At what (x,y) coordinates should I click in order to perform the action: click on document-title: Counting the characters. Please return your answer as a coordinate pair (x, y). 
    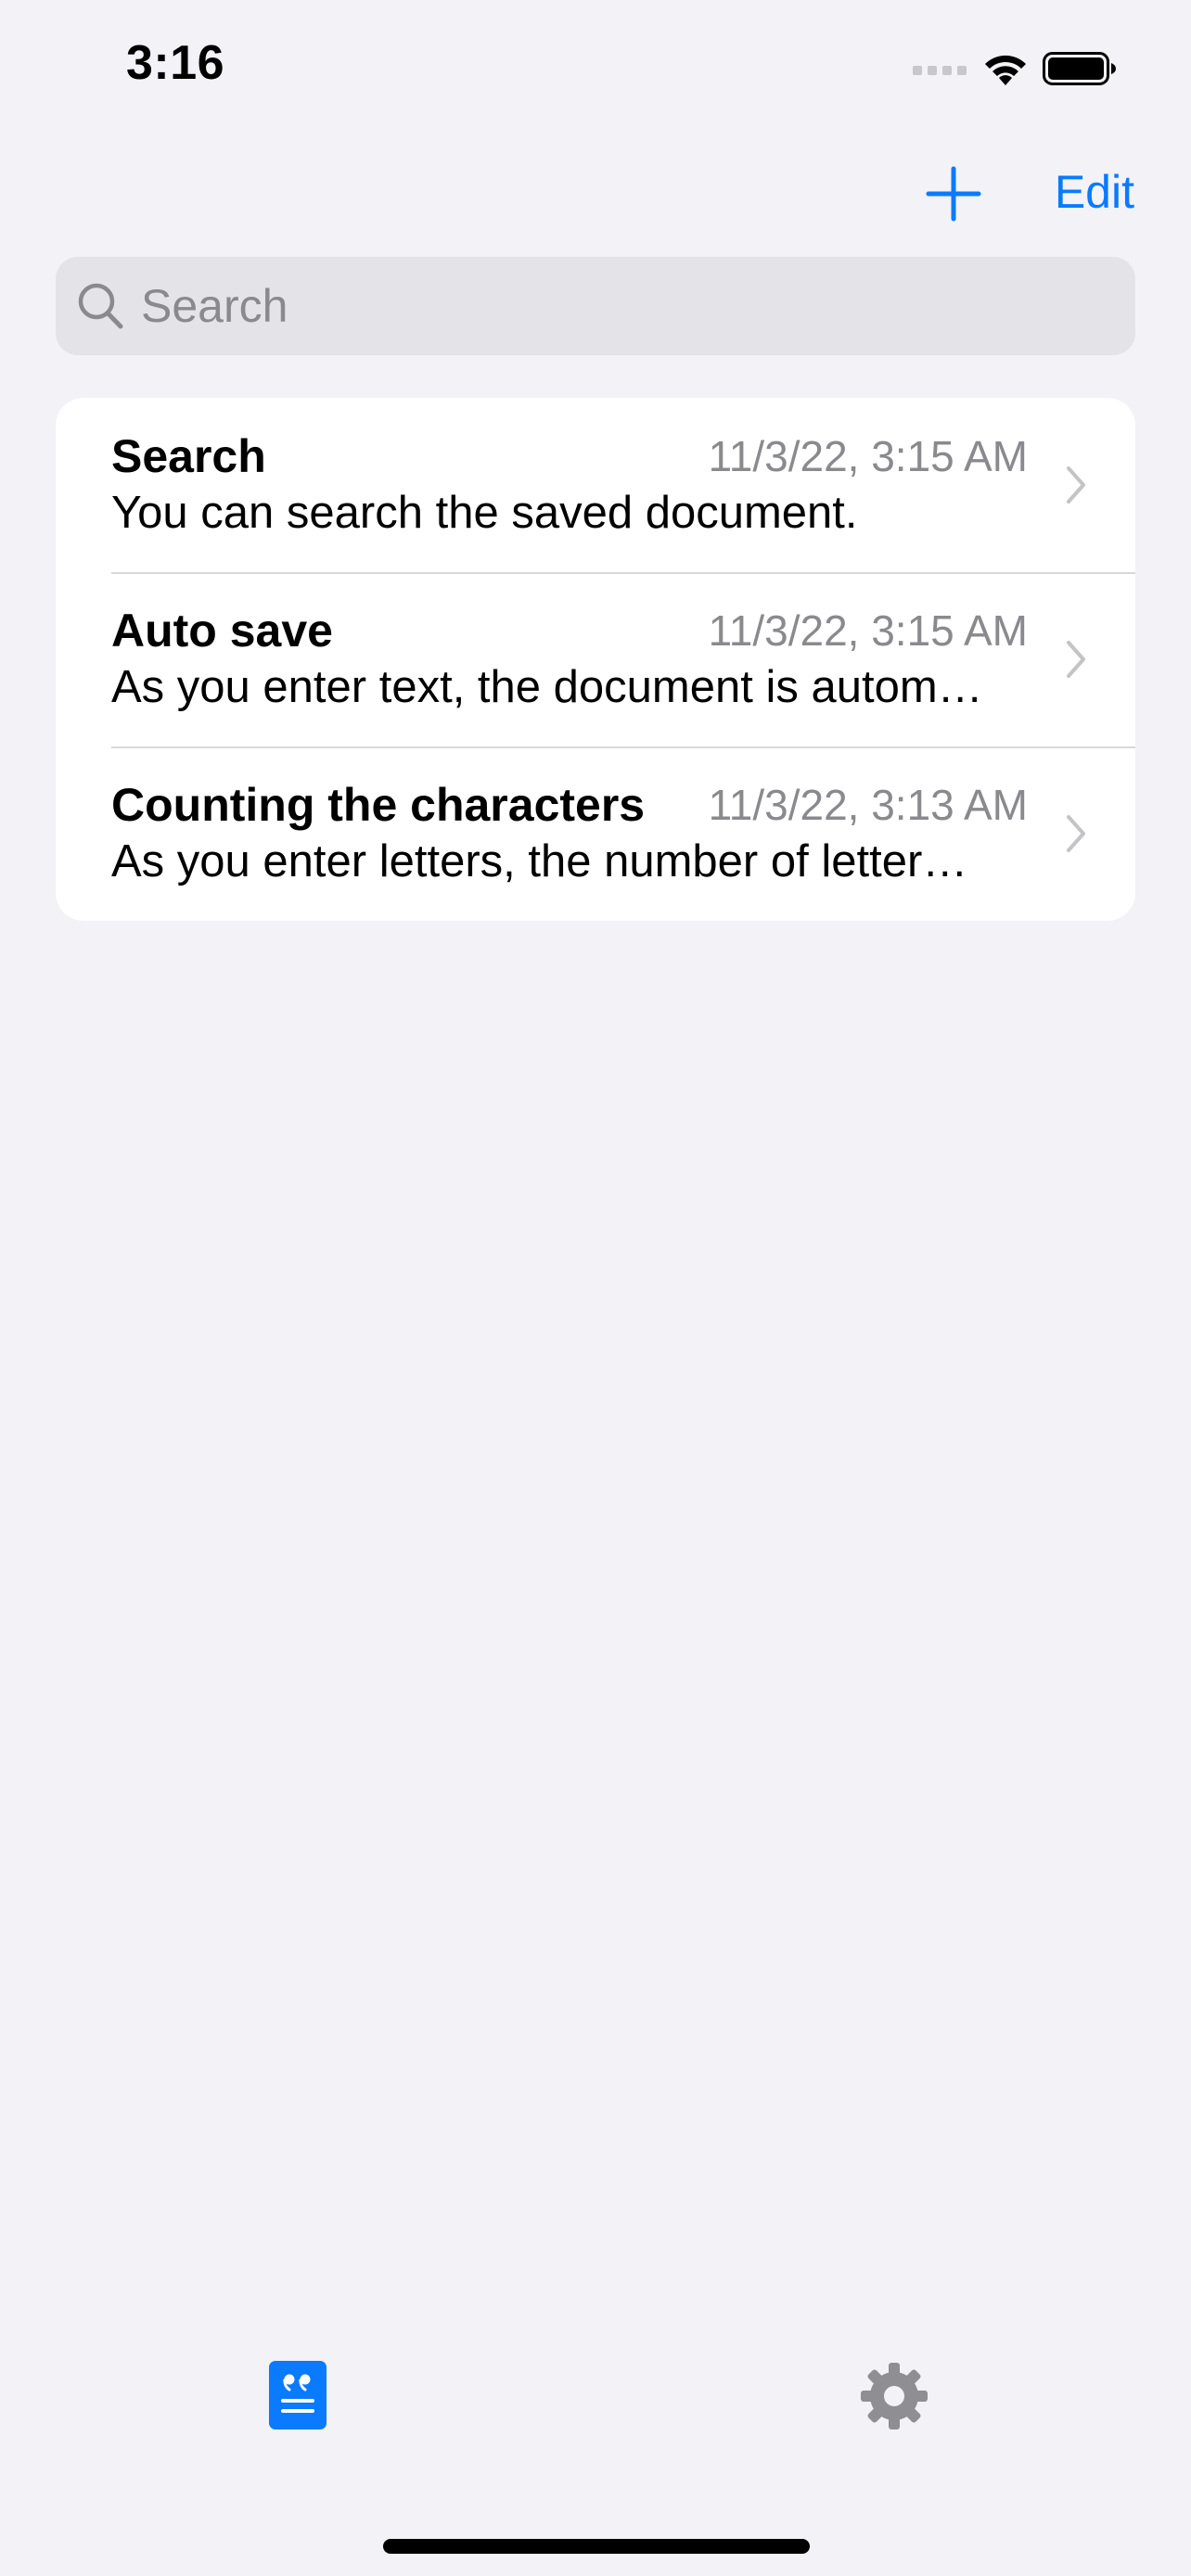
    Looking at the image, I should click on (378, 805).